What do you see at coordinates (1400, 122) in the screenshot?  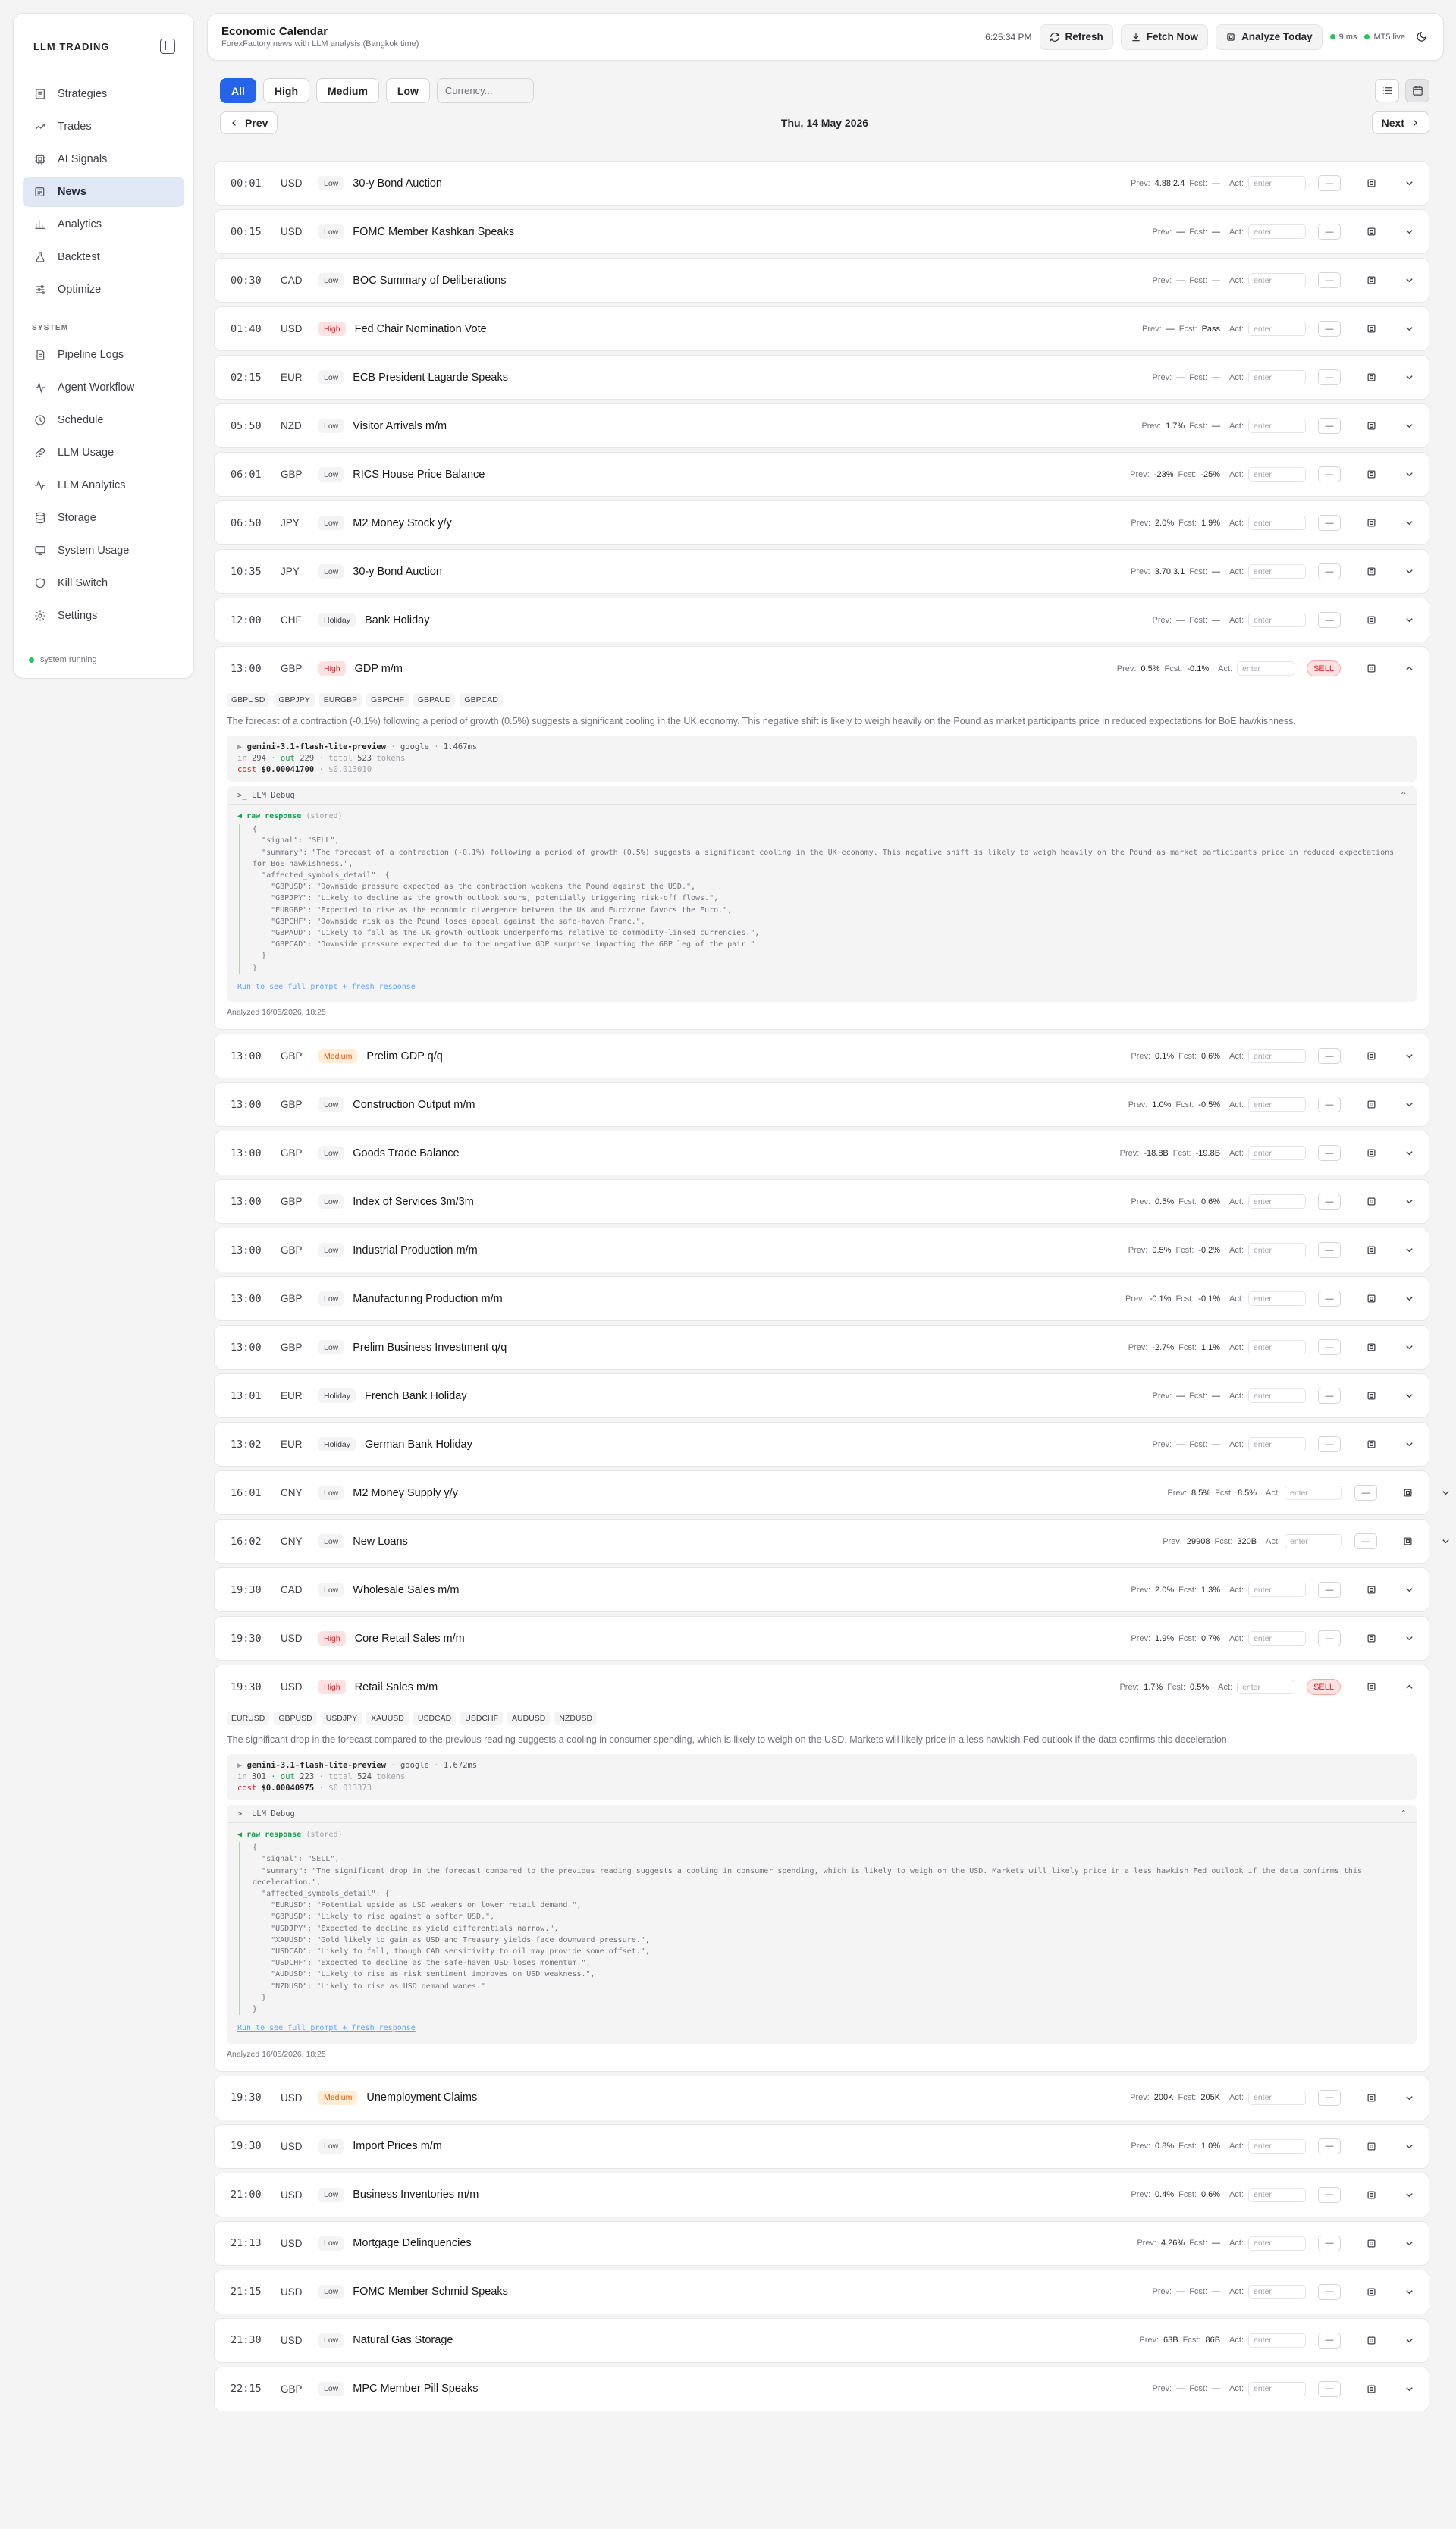 I see `next-day-button: Next` at bounding box center [1400, 122].